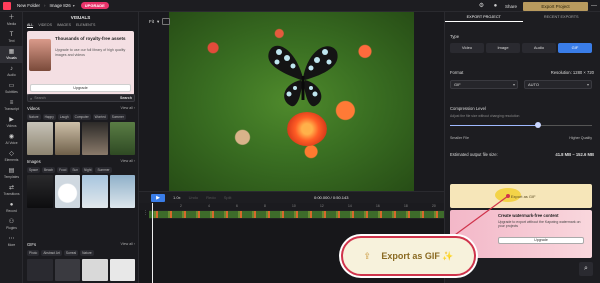  What do you see at coordinates (558, 84) in the screenshot?
I see `resolution-select: AUTO ▾` at bounding box center [558, 84].